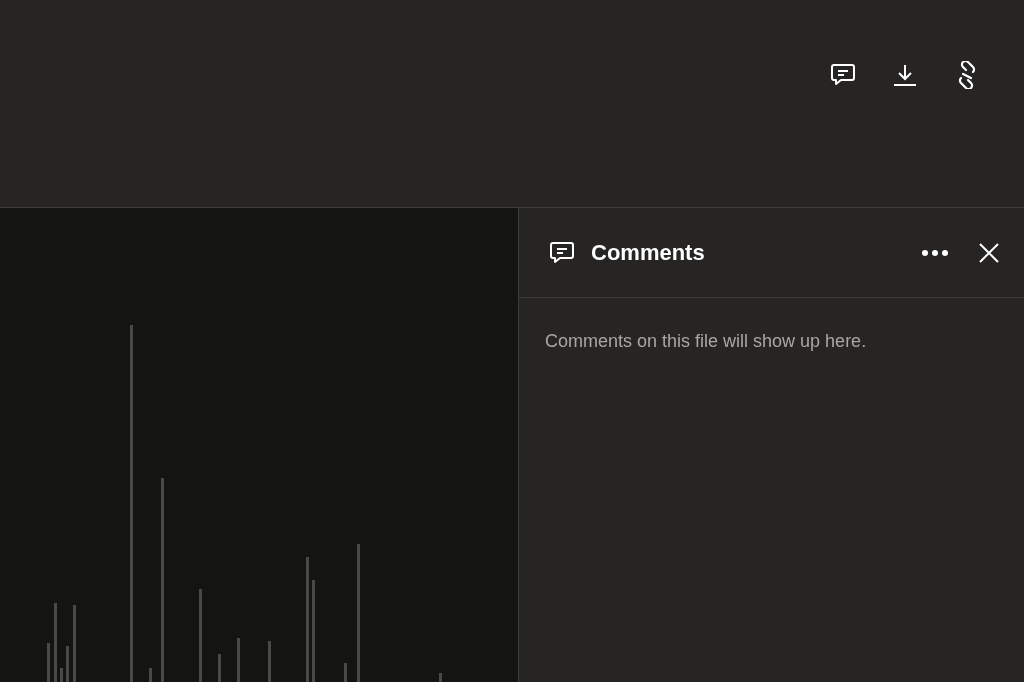  Describe the element at coordinates (648, 253) in the screenshot. I see `panel-title: Comments` at that location.